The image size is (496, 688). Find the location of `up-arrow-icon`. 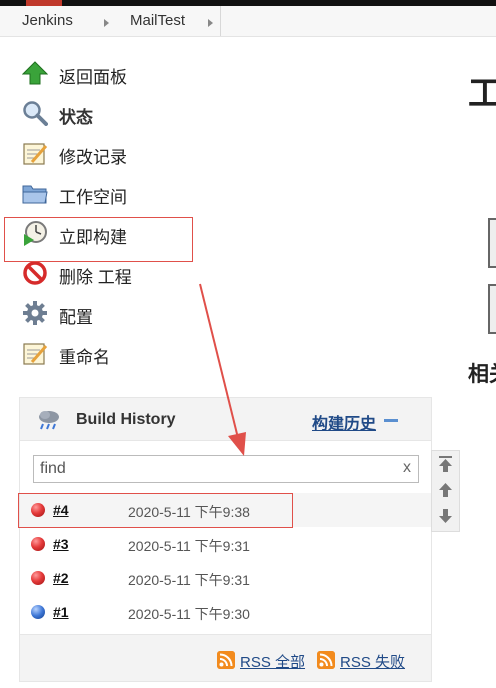

up-arrow-icon is located at coordinates (35, 73).